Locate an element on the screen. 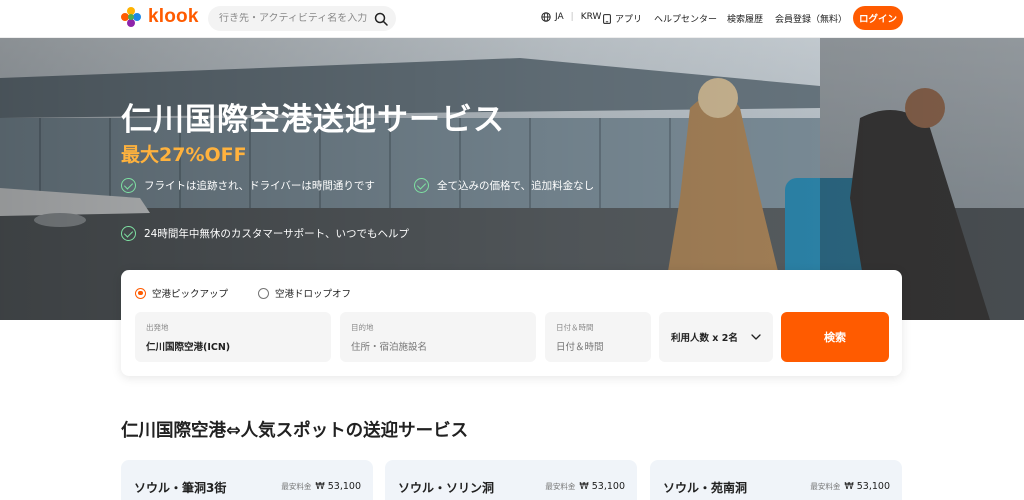 This screenshot has width=1024, height=500. destination-label: 目的地 is located at coordinates (362, 327).